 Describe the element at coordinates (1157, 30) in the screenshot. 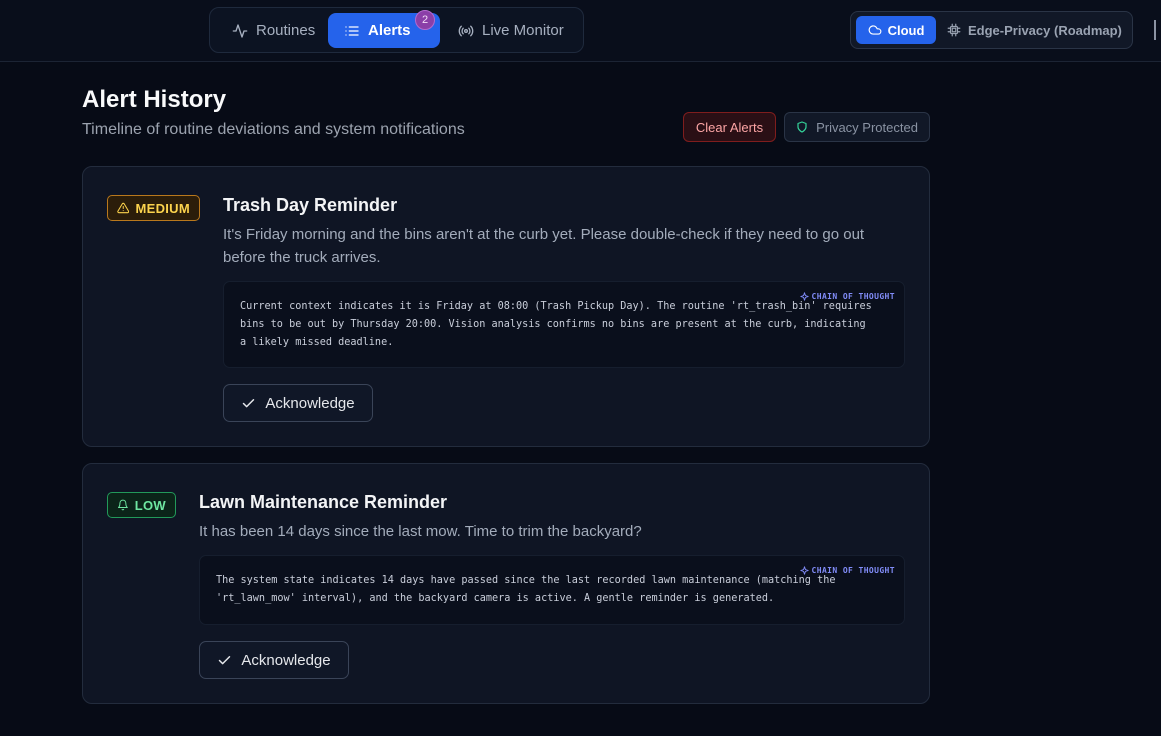

I see `trash-icon` at that location.